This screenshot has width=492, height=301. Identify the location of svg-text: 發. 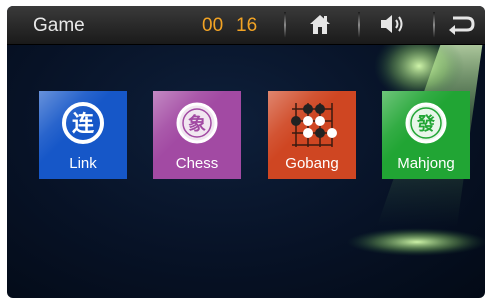
(426, 124).